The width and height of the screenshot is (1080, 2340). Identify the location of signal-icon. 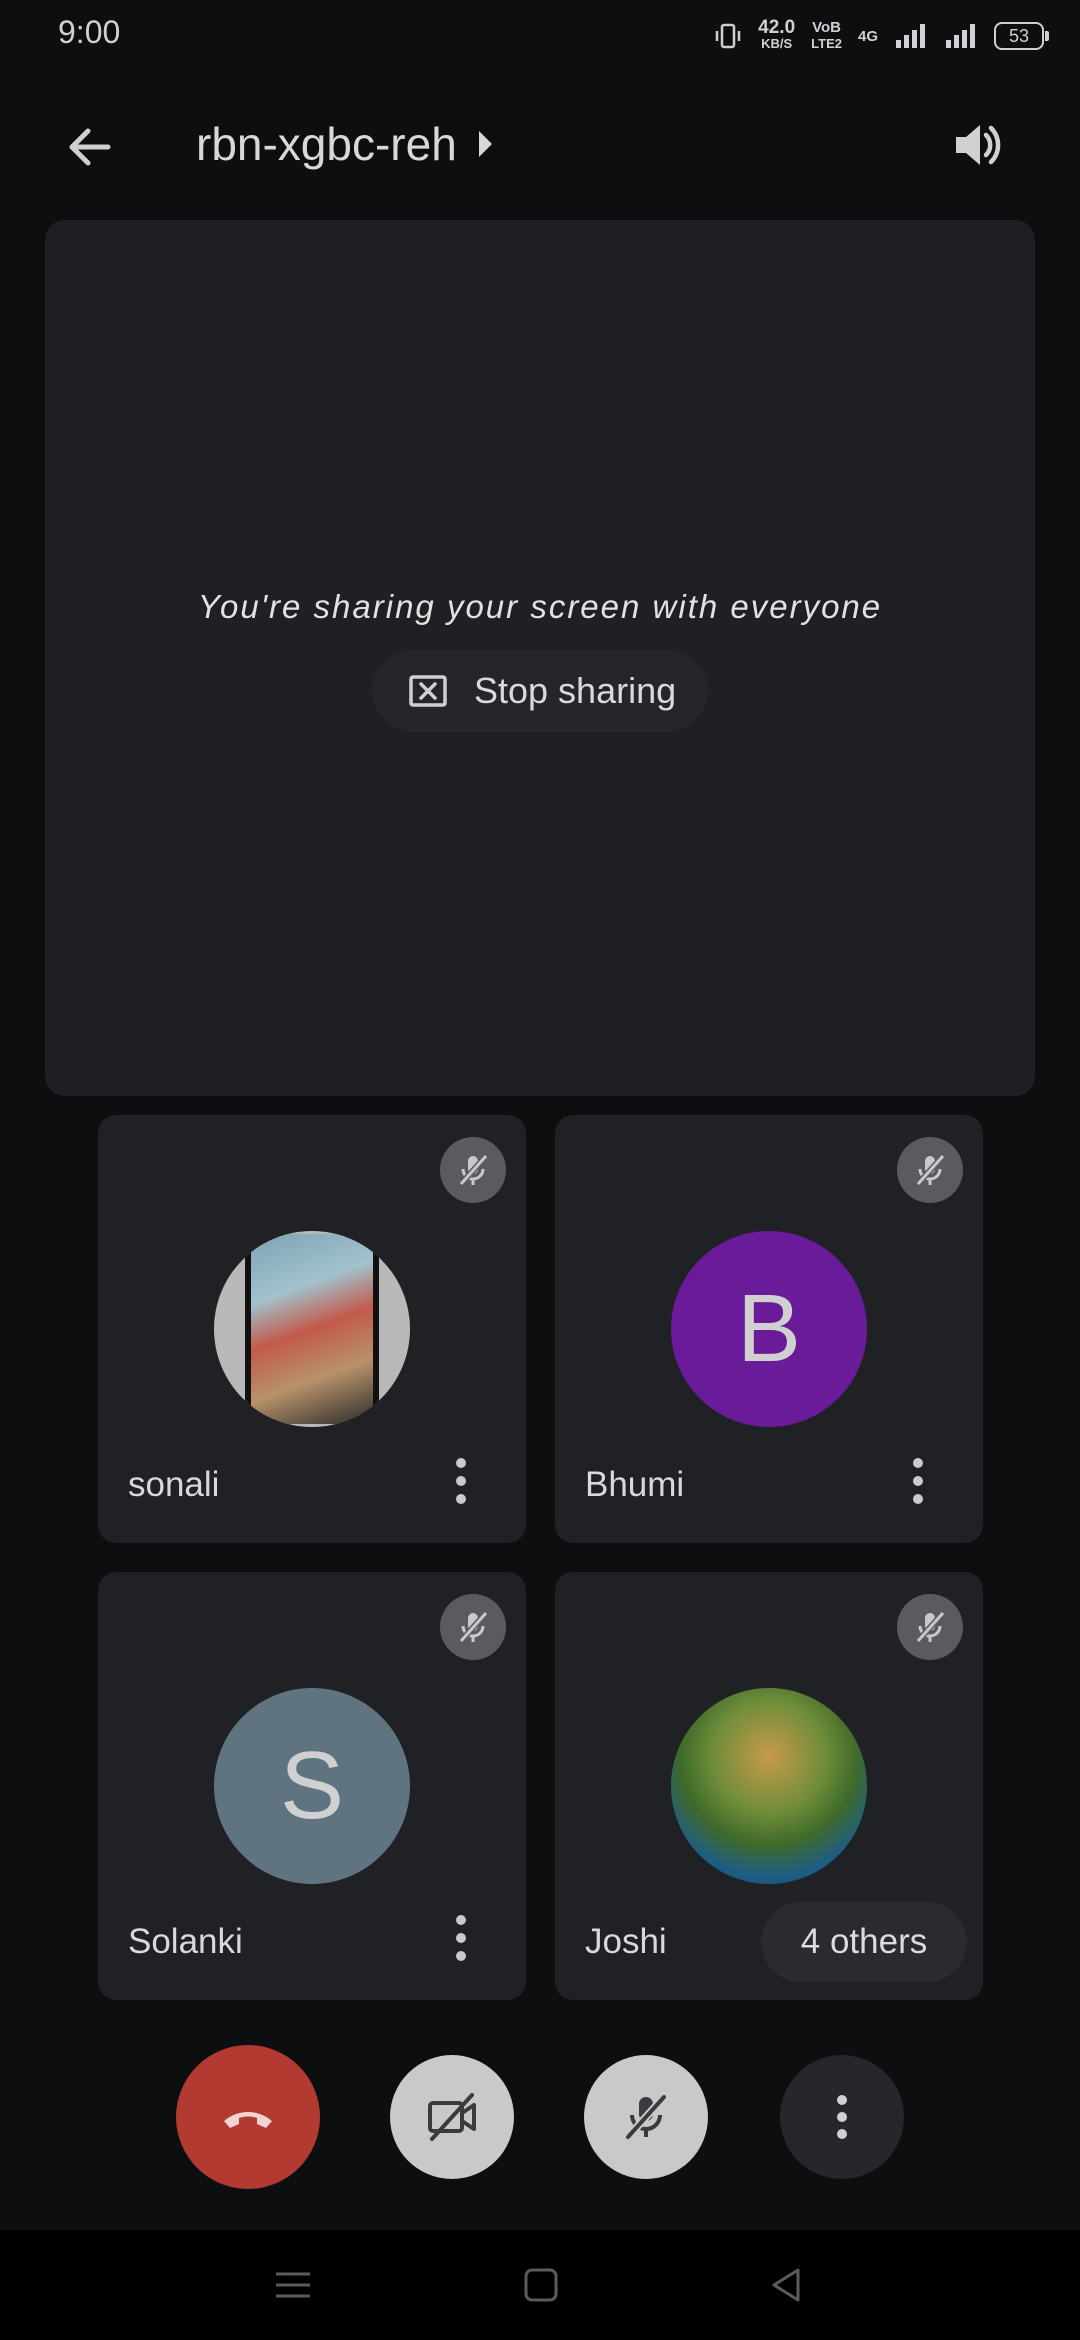
(910, 36).